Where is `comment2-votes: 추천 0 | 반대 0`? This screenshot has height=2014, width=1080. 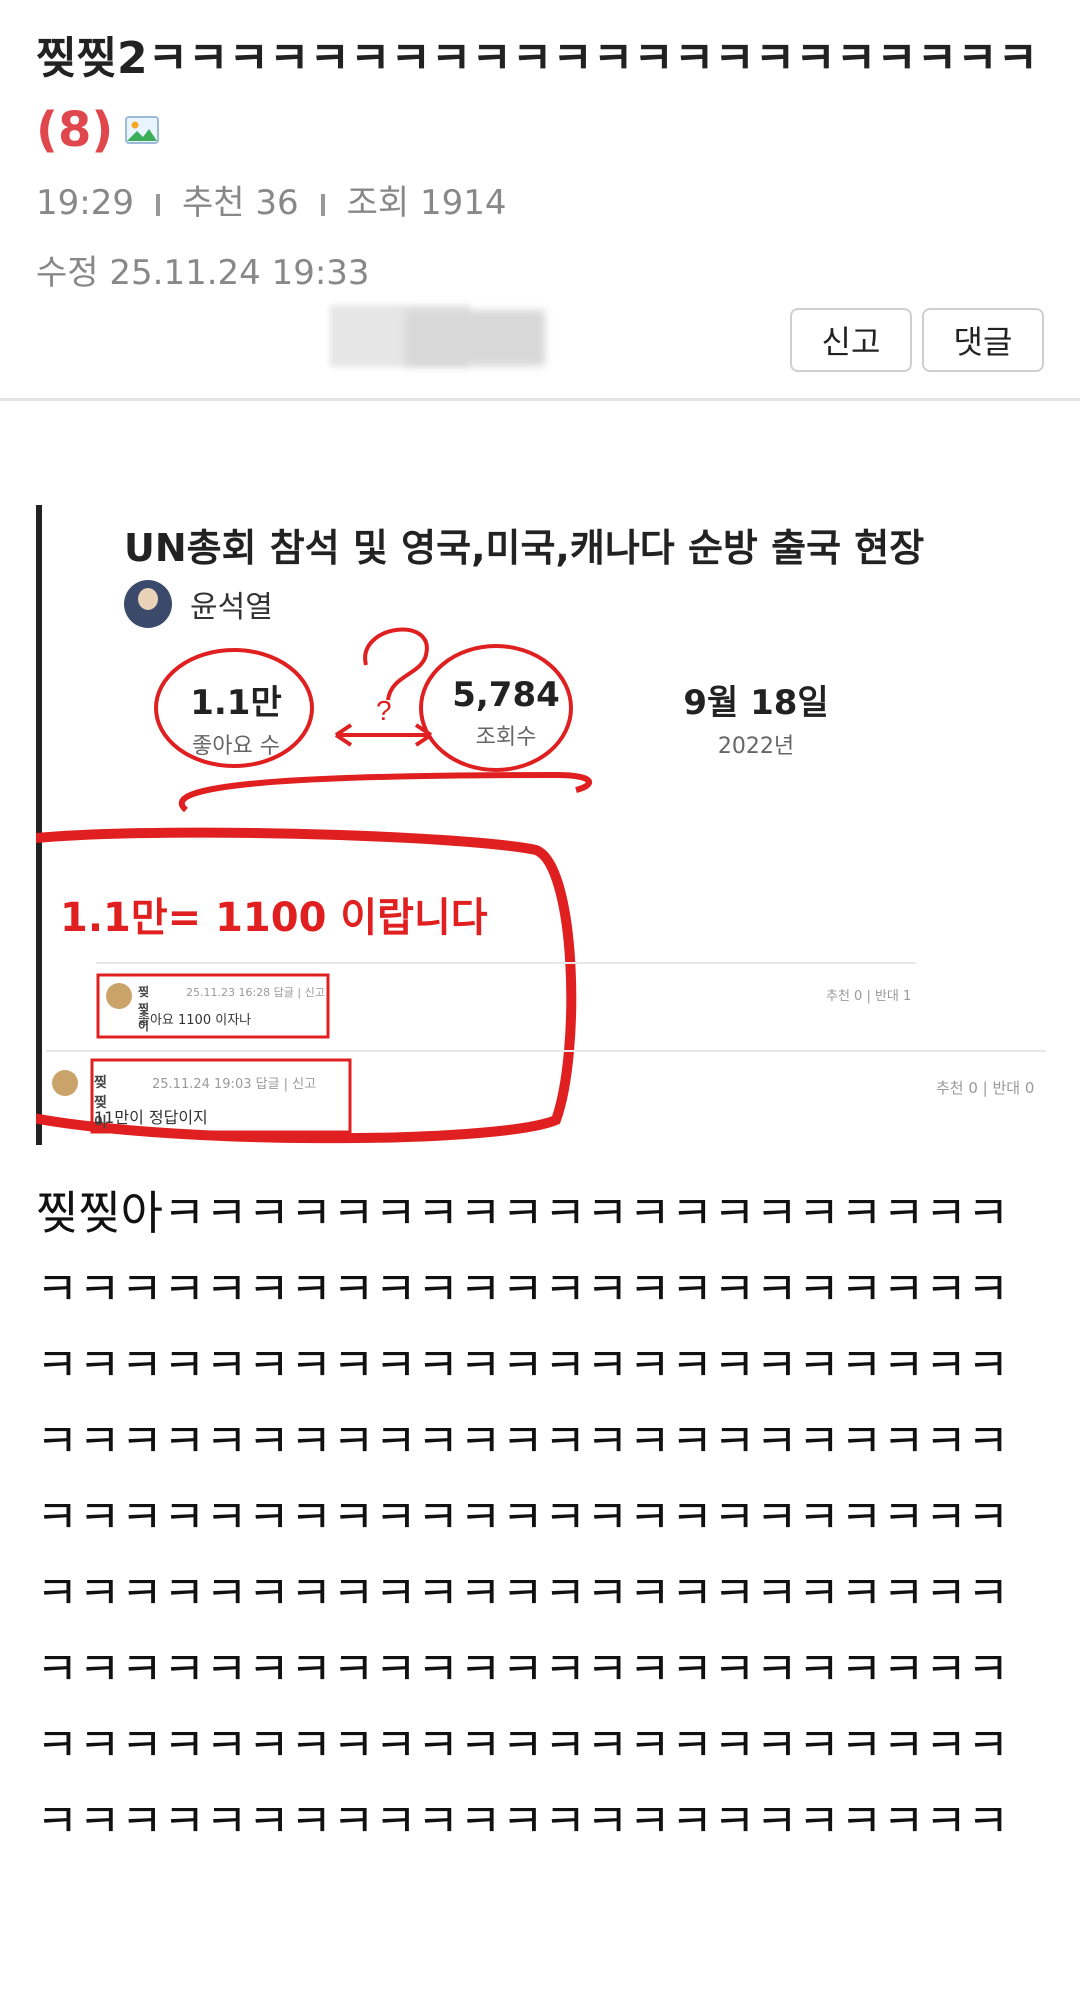 comment2-votes: 추천 0 | 반대 0 is located at coordinates (985, 1088).